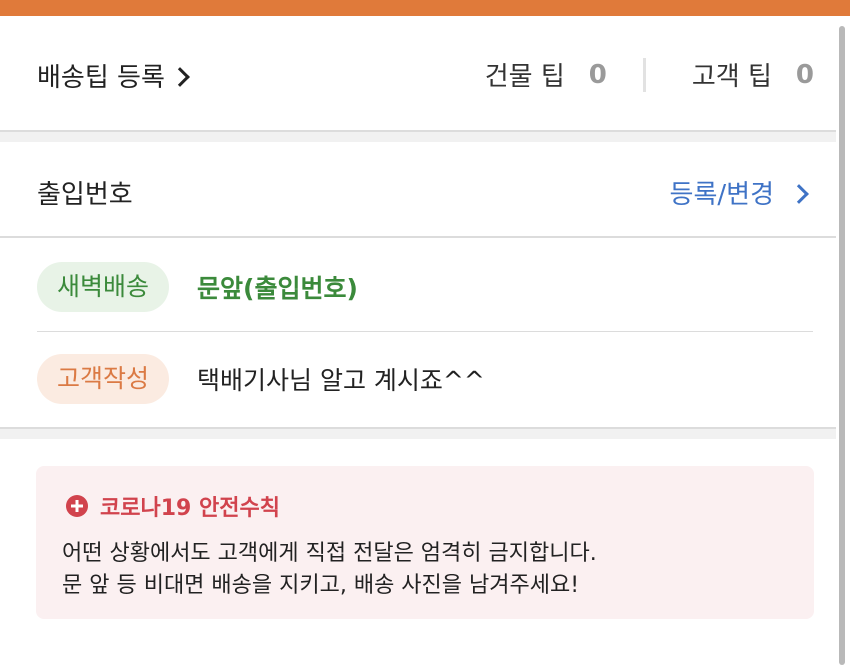 This screenshot has height=665, width=850. What do you see at coordinates (524, 77) in the screenshot?
I see `building-tip-label: 건물 팁` at bounding box center [524, 77].